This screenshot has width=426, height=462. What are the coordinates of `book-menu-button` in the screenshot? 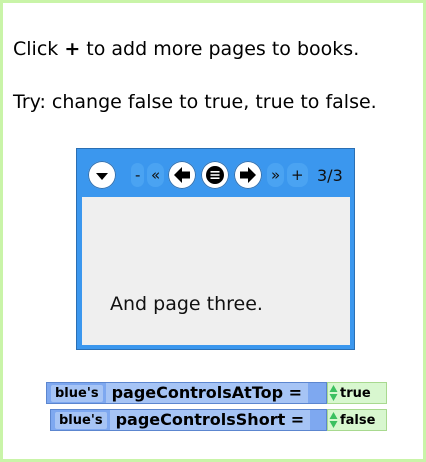 It's located at (102, 175).